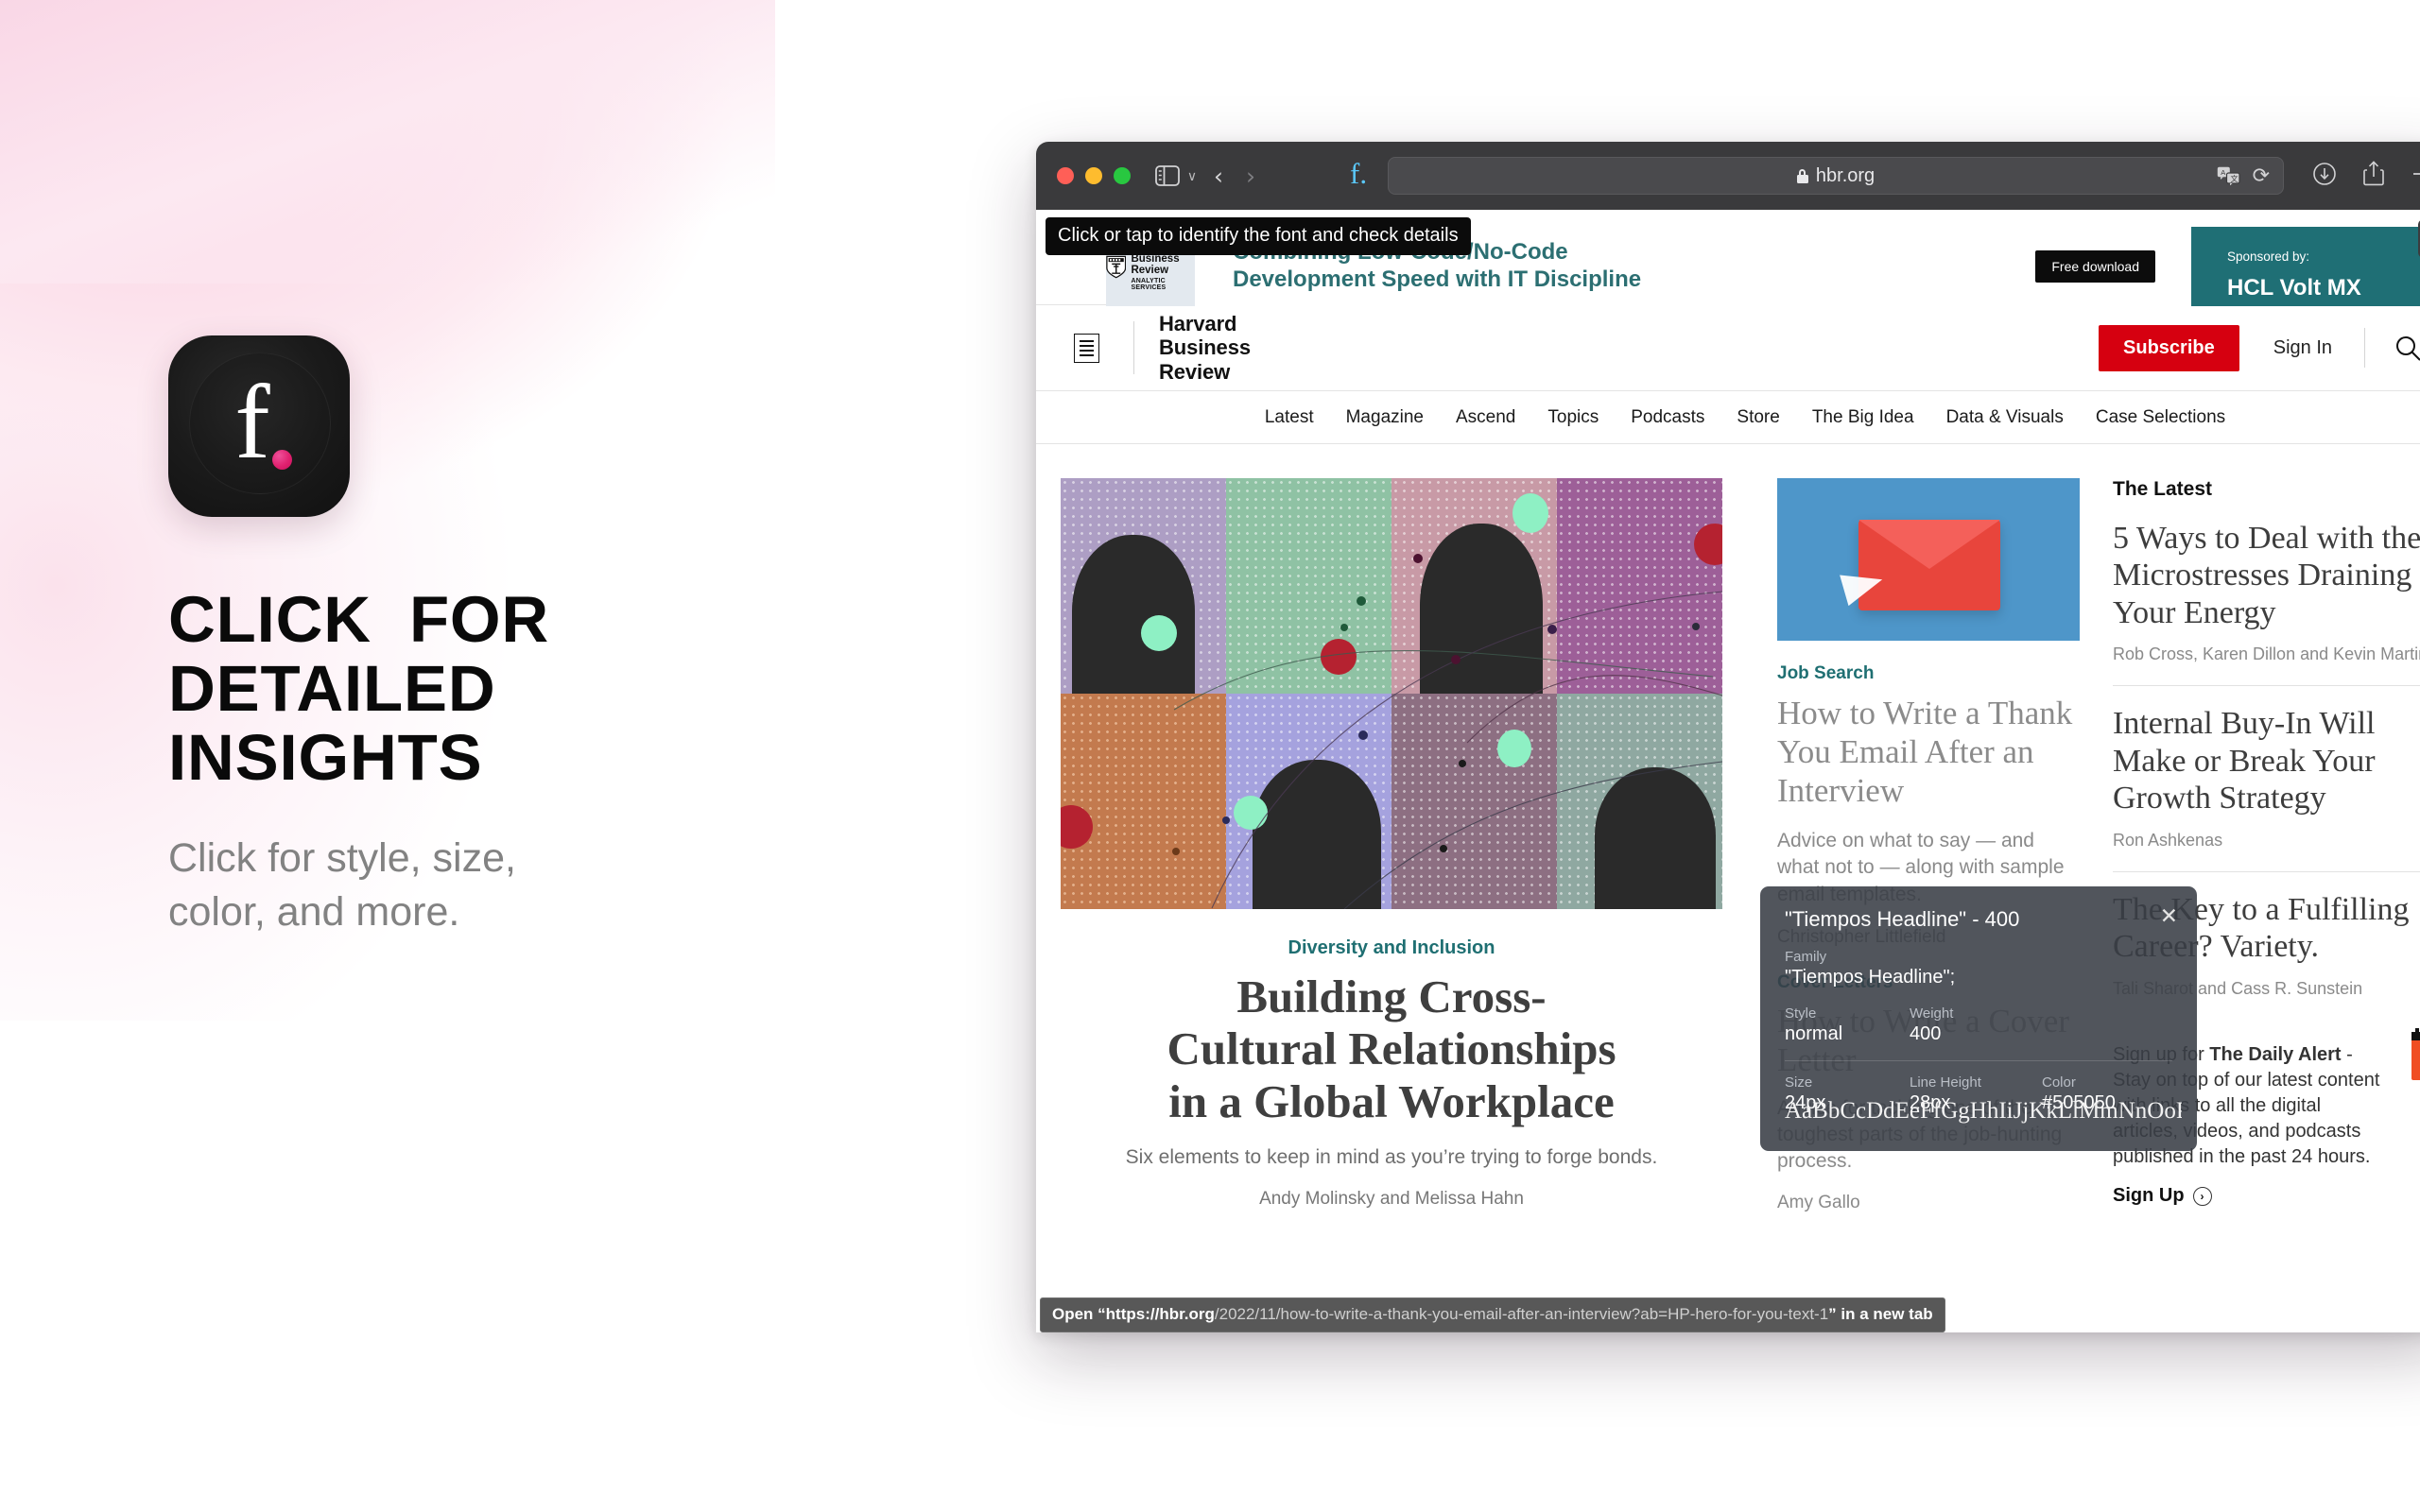  I want to click on sidebar-toggle-icon, so click(1167, 175).